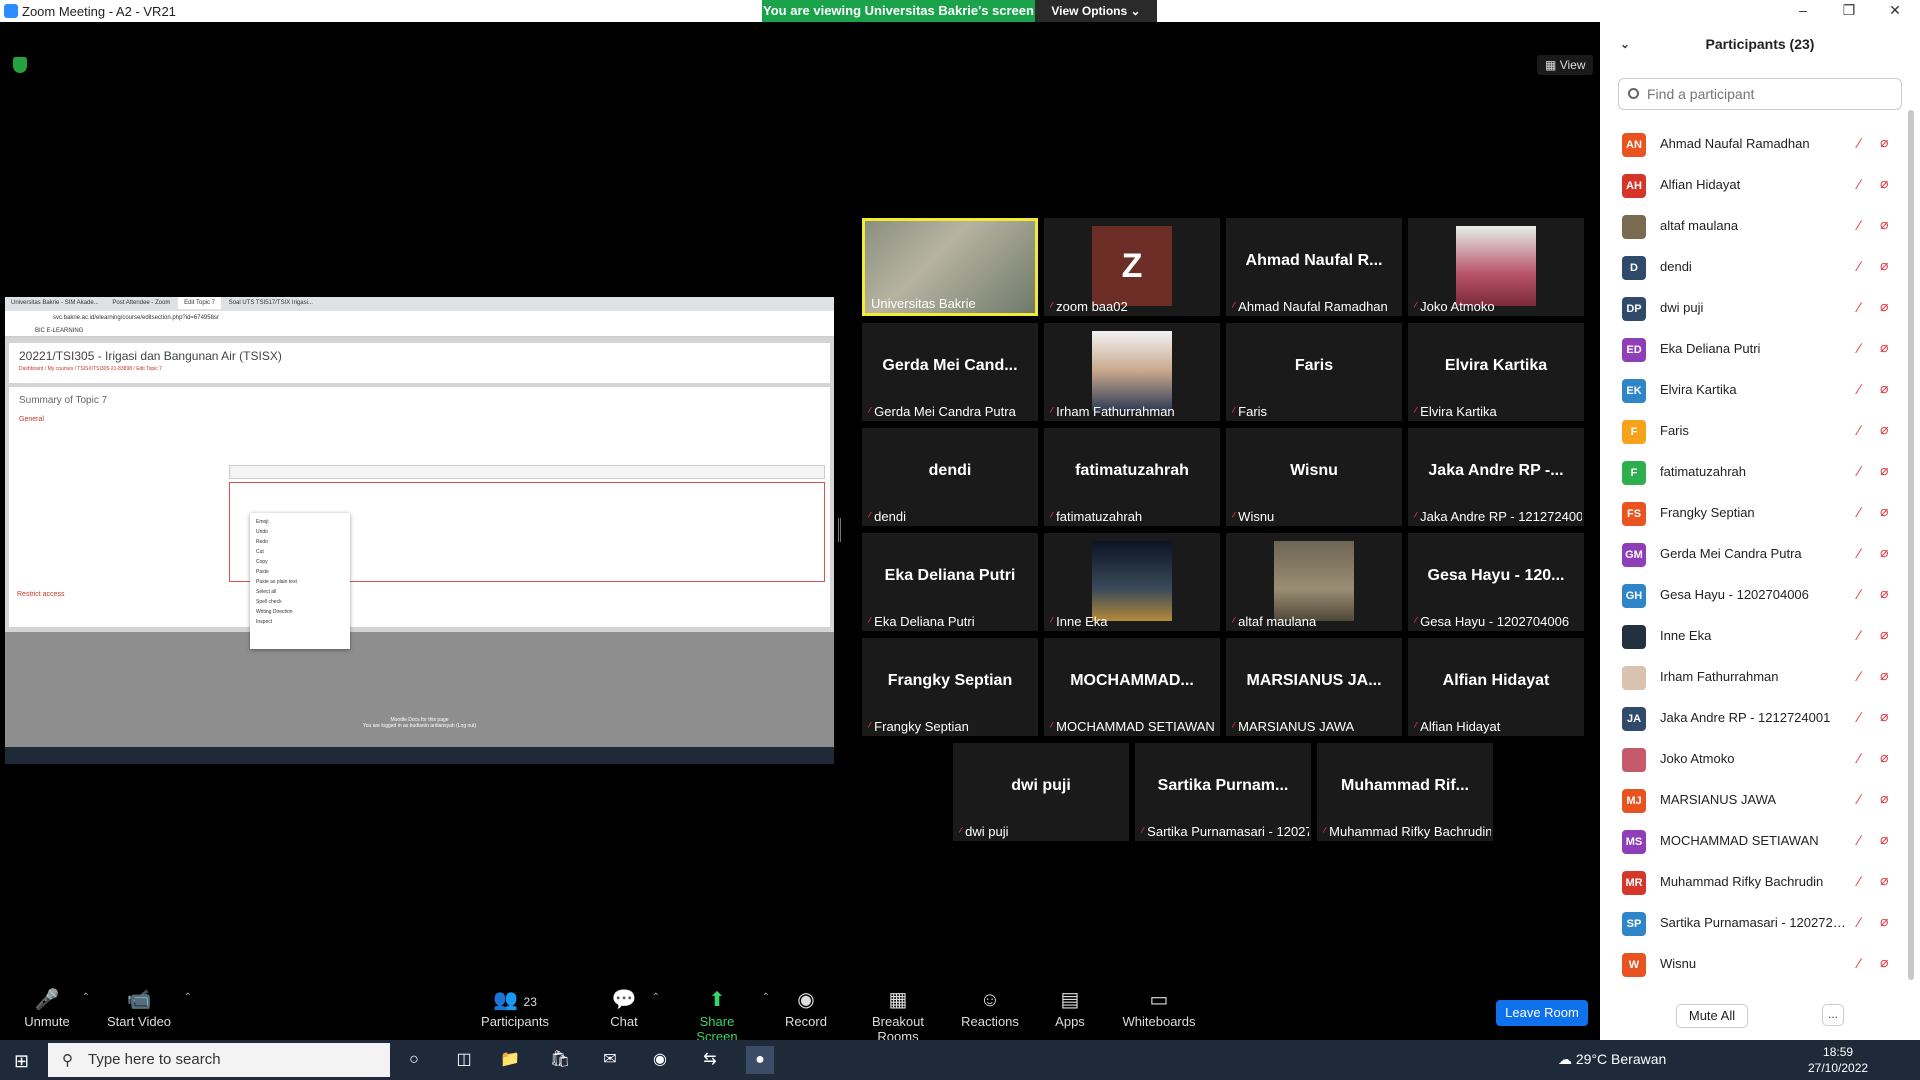 The image size is (1920, 1080). I want to click on participant-row: F Faris ∕ ⌀, so click(1756, 431).